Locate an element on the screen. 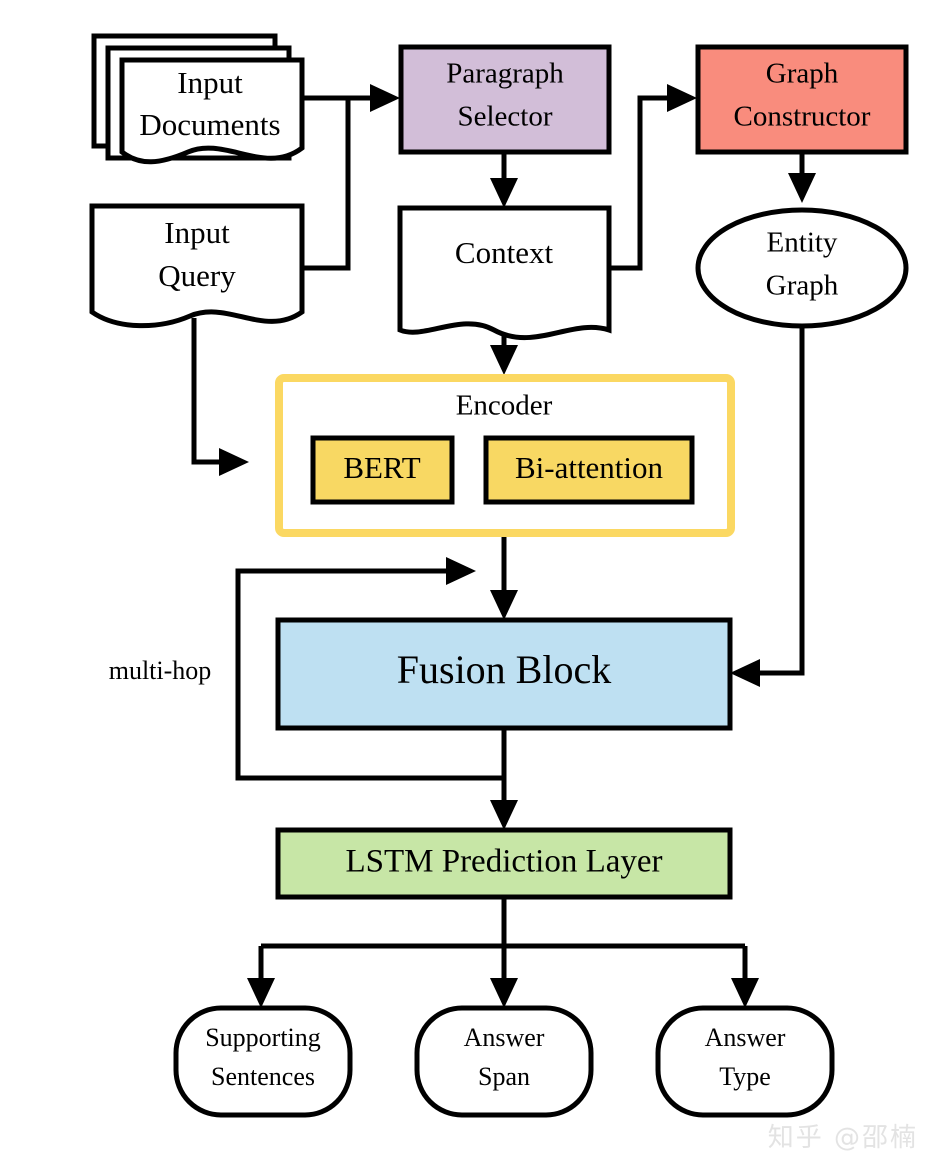 The width and height of the screenshot is (934, 1164). node-input-documents: Input Documents is located at coordinates (198, 99).